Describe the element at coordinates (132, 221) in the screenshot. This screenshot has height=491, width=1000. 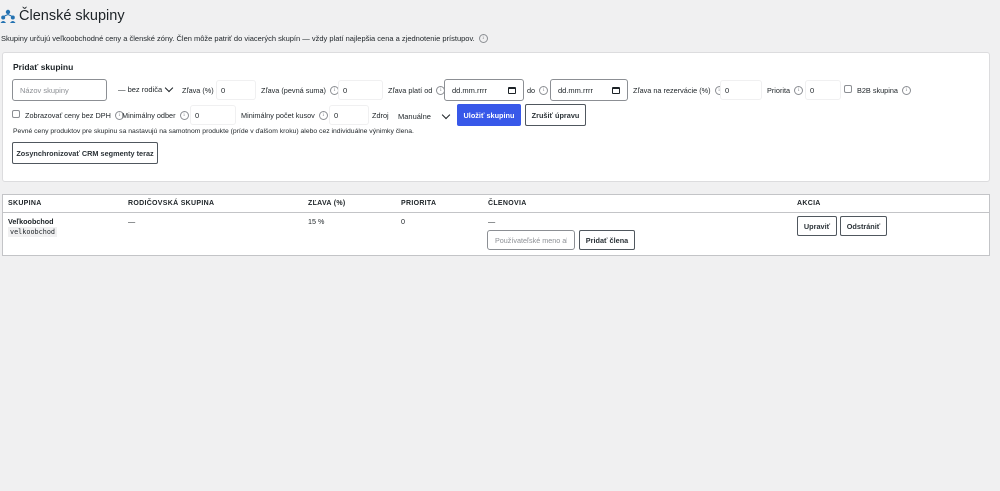
I see `group-parent: —` at that location.